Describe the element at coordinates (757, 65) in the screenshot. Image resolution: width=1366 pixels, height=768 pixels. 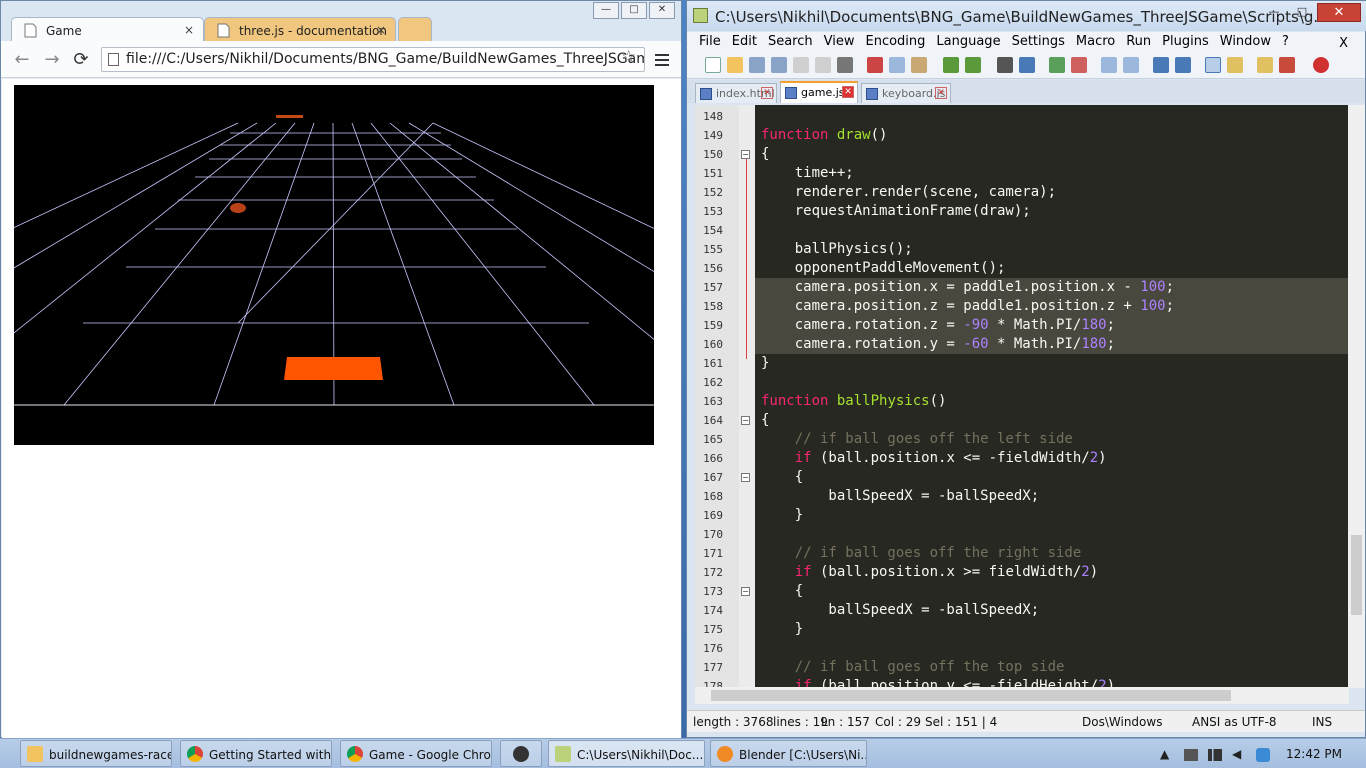
I see `save-icon` at that location.